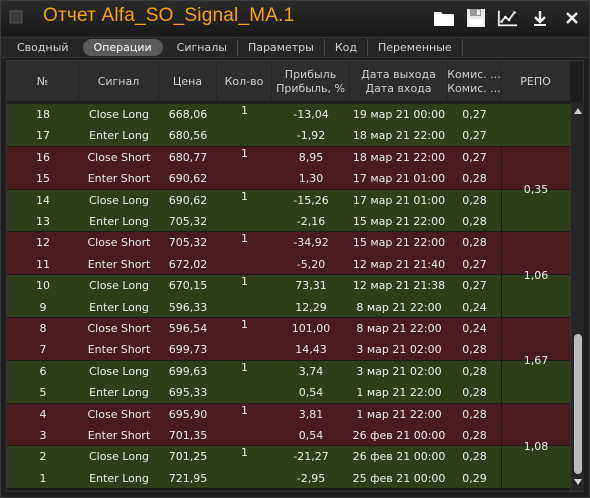  Describe the element at coordinates (578, 482) in the screenshot. I see `scroll-down-icon` at that location.